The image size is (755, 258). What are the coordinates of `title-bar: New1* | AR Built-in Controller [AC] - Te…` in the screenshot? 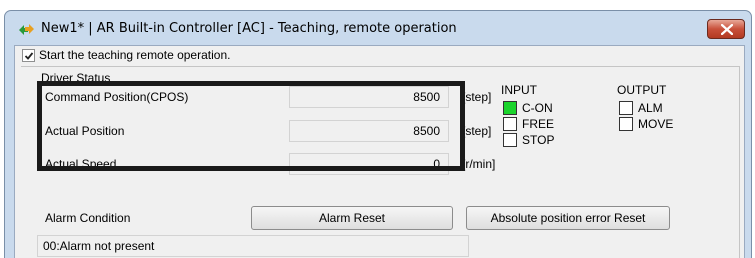 It's located at (378, 28).